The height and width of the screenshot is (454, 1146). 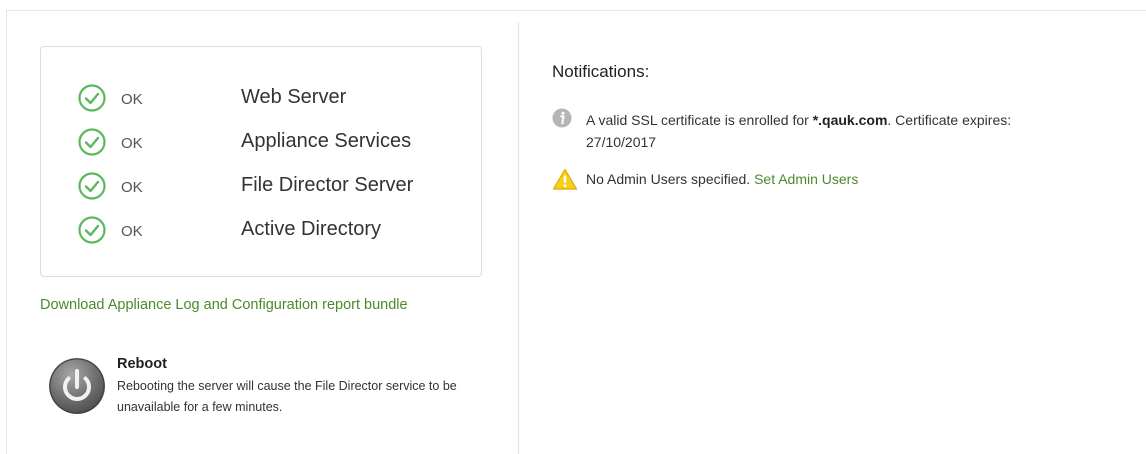 I want to click on service-name: Appliance Services, so click(x=326, y=141).